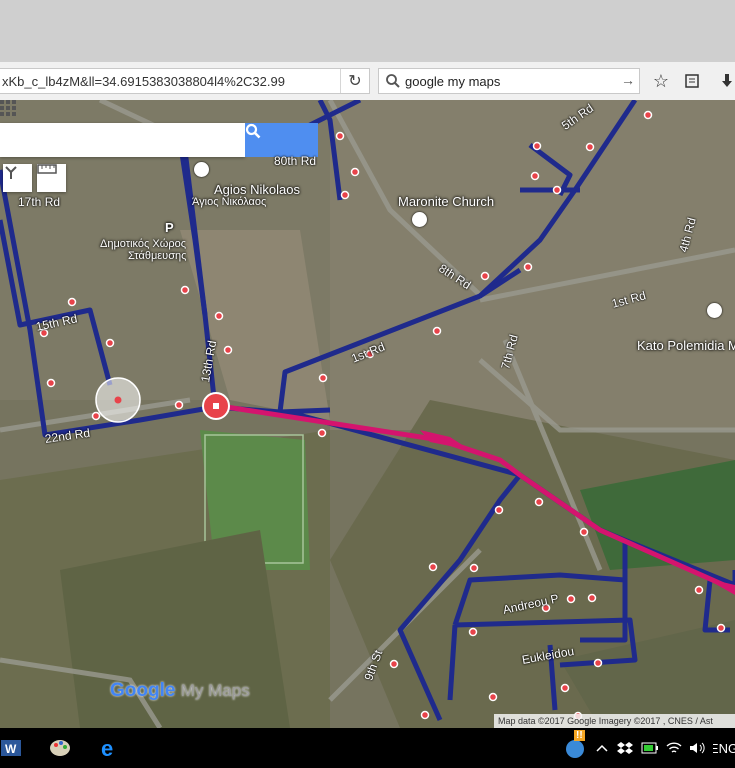  What do you see at coordinates (8, 108) in the screenshot?
I see `layers-grid-icon` at bounding box center [8, 108].